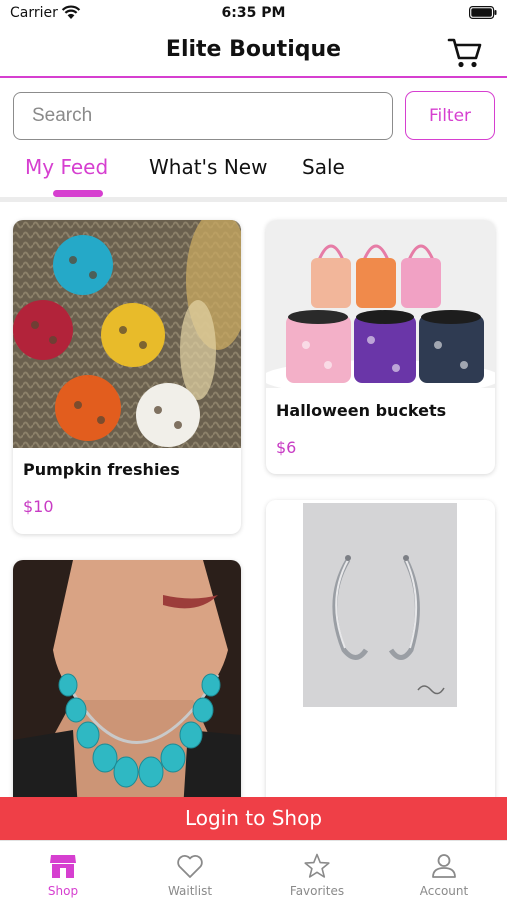 This screenshot has height=900, width=507. Describe the element at coordinates (63, 891) in the screenshot. I see `tabbar-label: Shop` at that location.